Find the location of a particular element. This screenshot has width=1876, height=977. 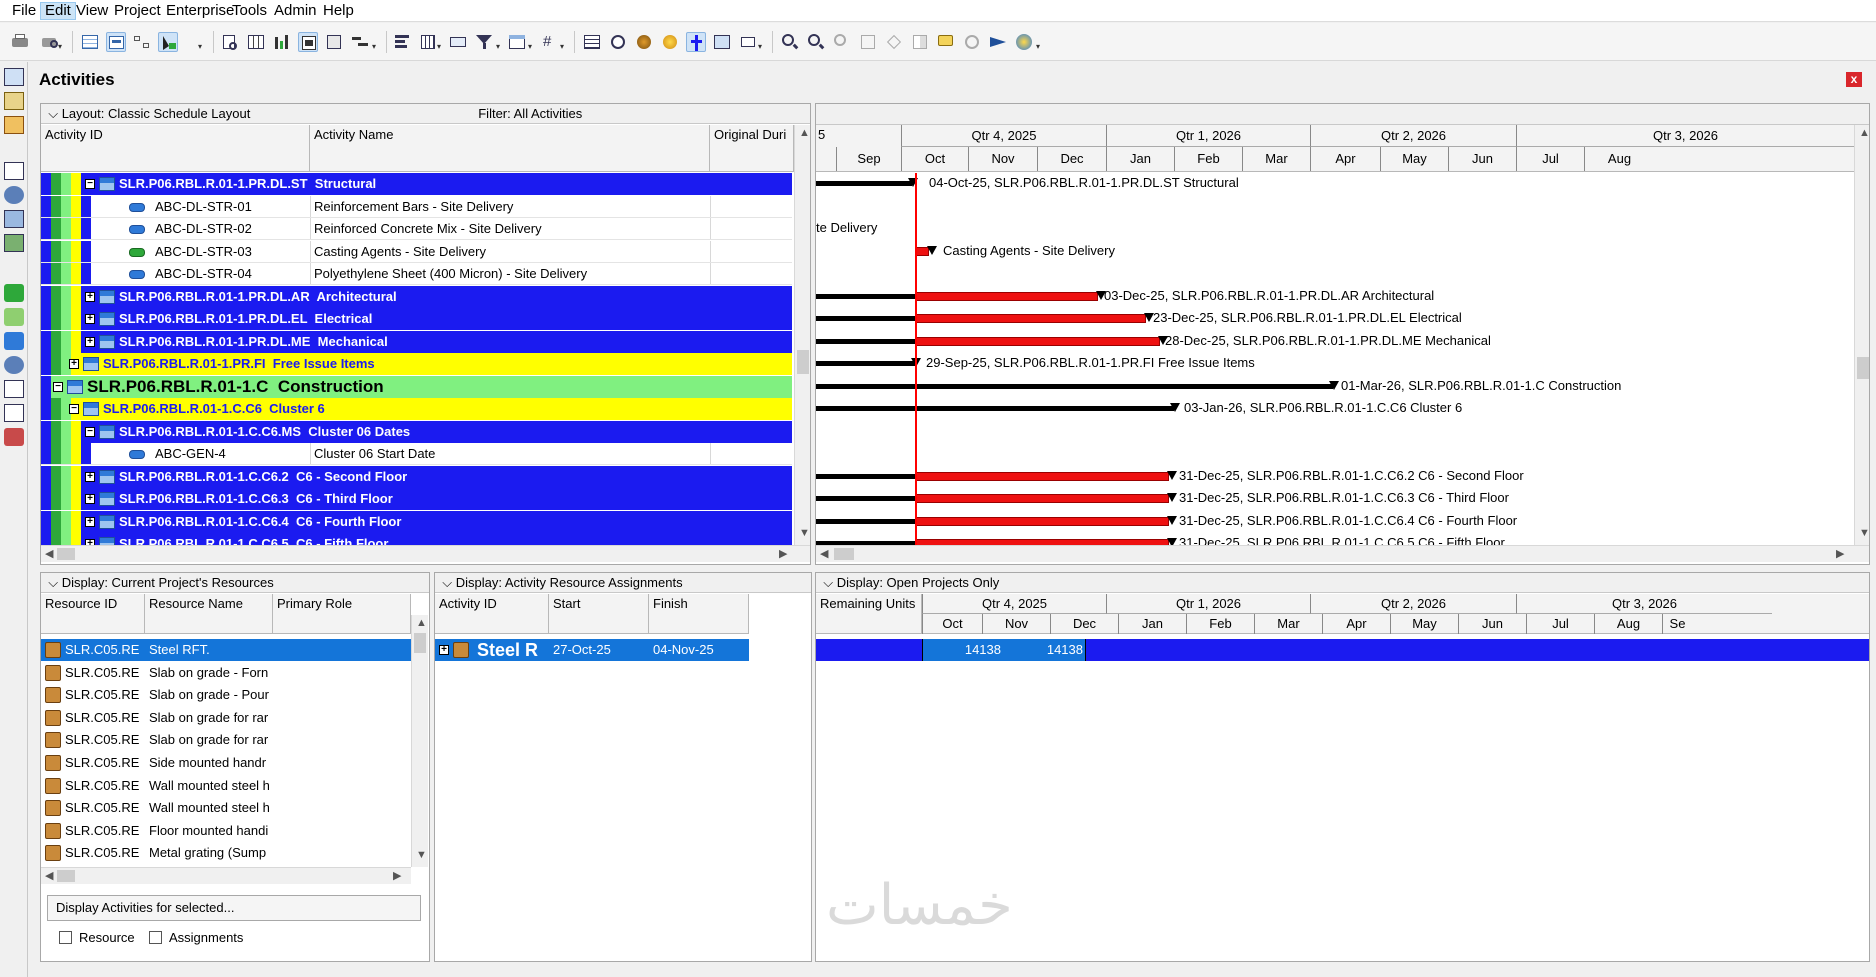

usage-row: 14138 14138 is located at coordinates (1342, 650).